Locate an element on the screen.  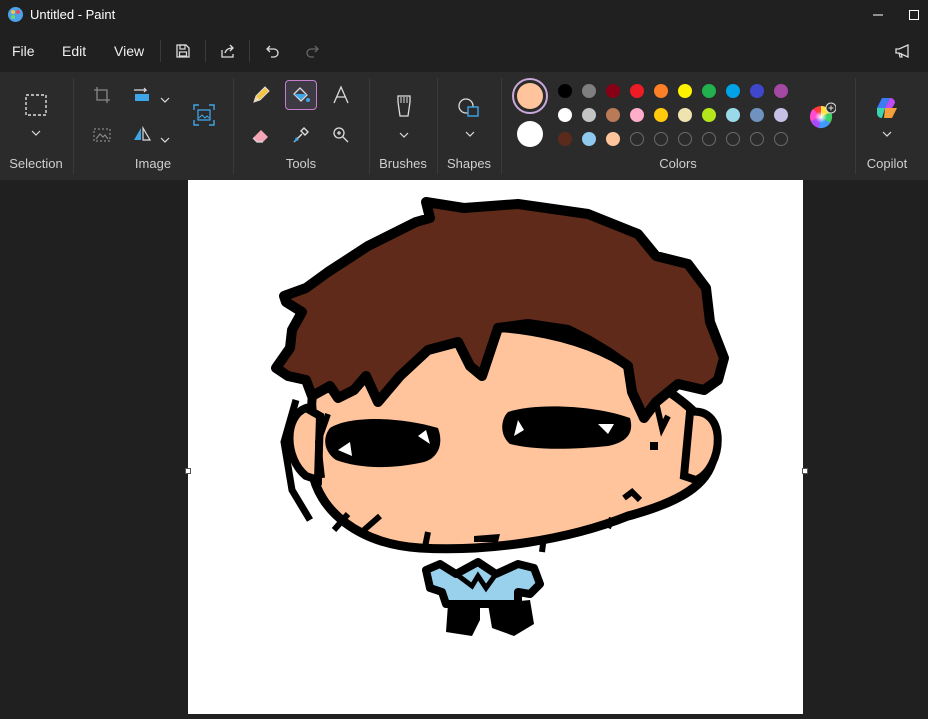
left-leg is located at coordinates (463, 620).